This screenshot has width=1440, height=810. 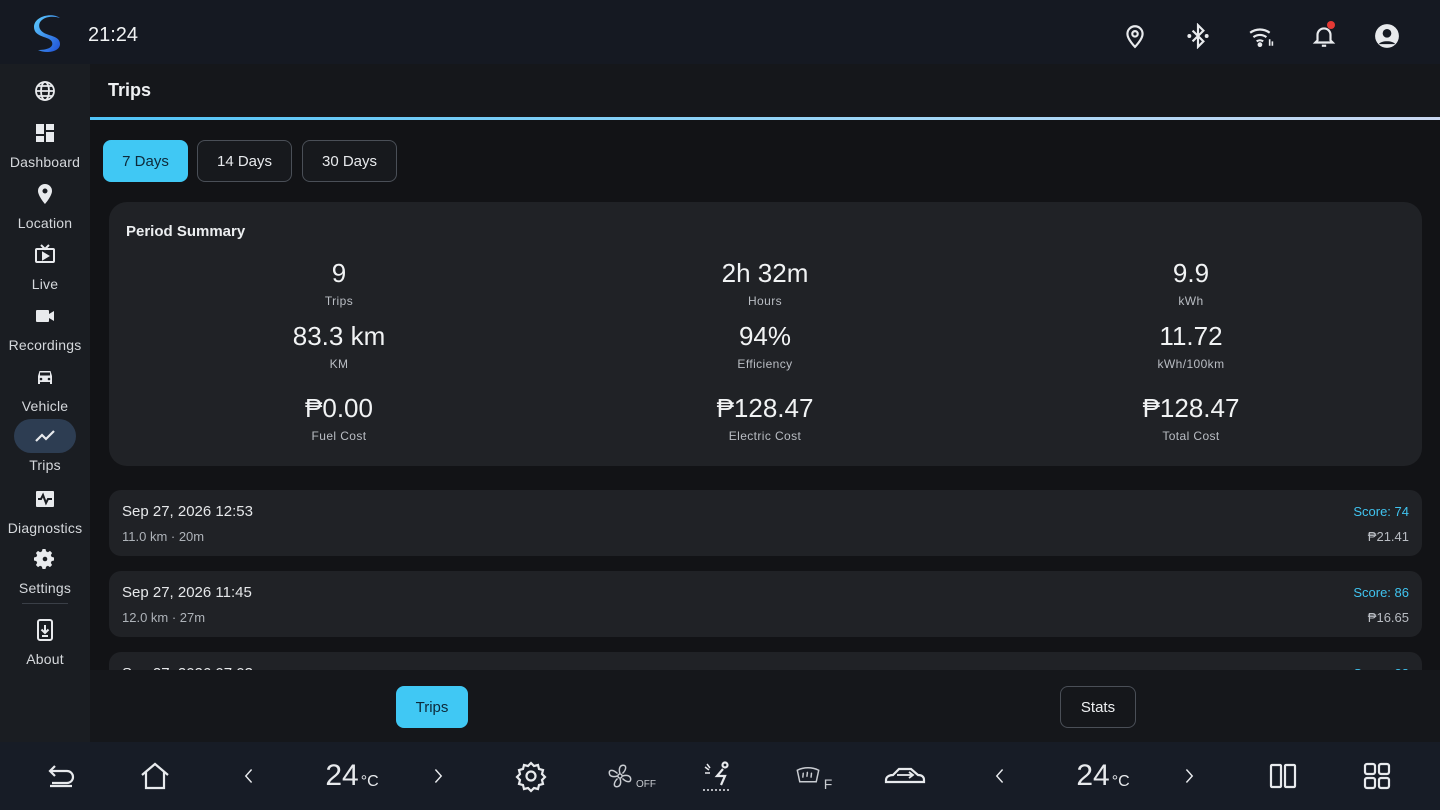 I want to click on sidebar-item-recordings: Recordings, so click(x=45, y=326).